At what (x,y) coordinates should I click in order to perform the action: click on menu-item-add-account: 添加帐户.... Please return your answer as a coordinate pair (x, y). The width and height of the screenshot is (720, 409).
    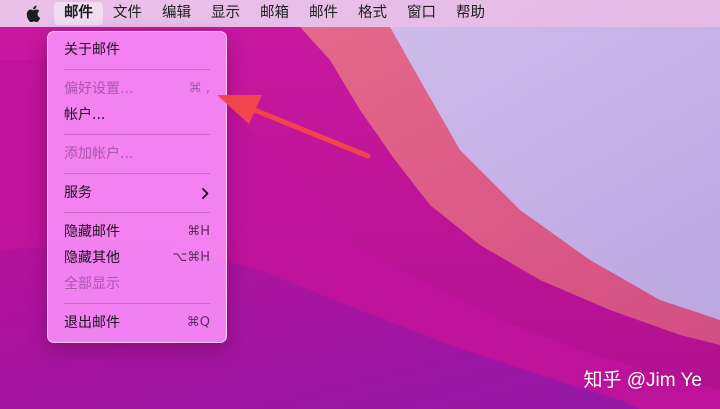
    Looking at the image, I should click on (137, 154).